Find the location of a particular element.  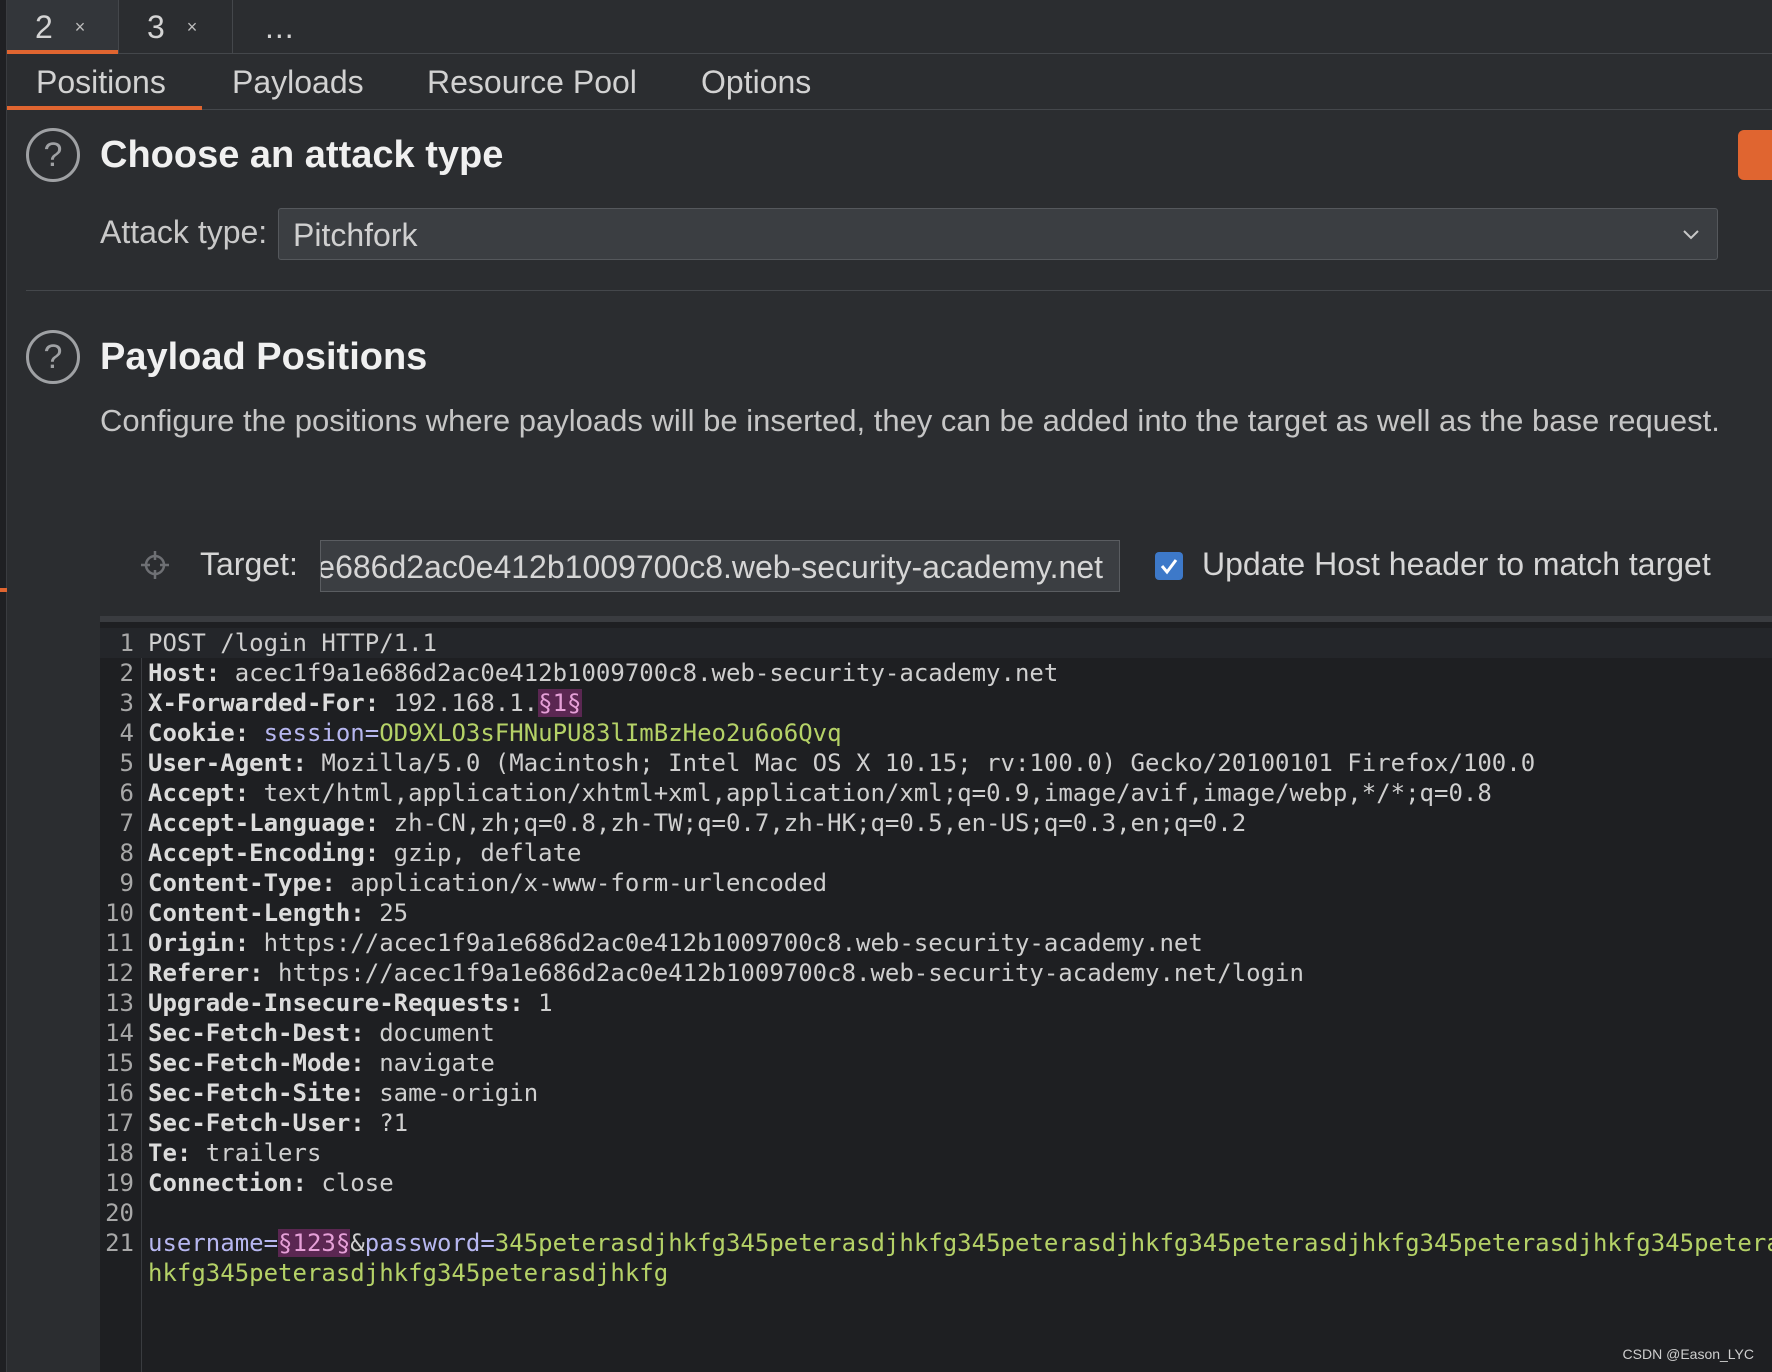

line-number: 9 is located at coordinates (126, 883).